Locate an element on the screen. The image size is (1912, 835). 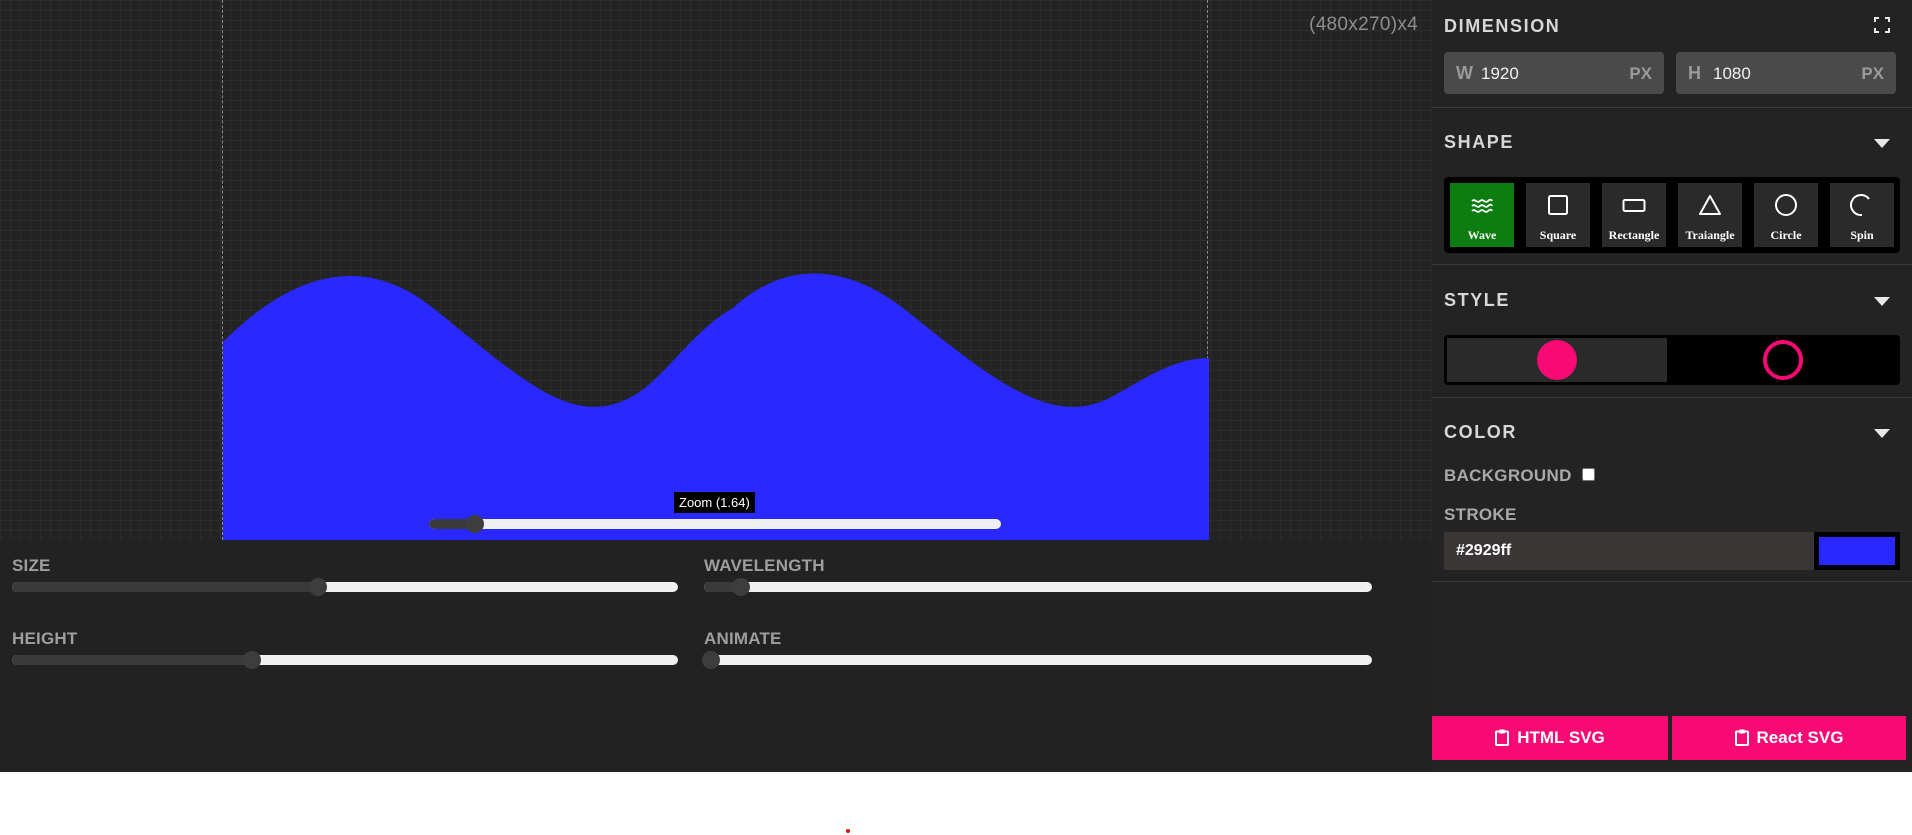
shape-option-circle: Circle is located at coordinates (1786, 215).